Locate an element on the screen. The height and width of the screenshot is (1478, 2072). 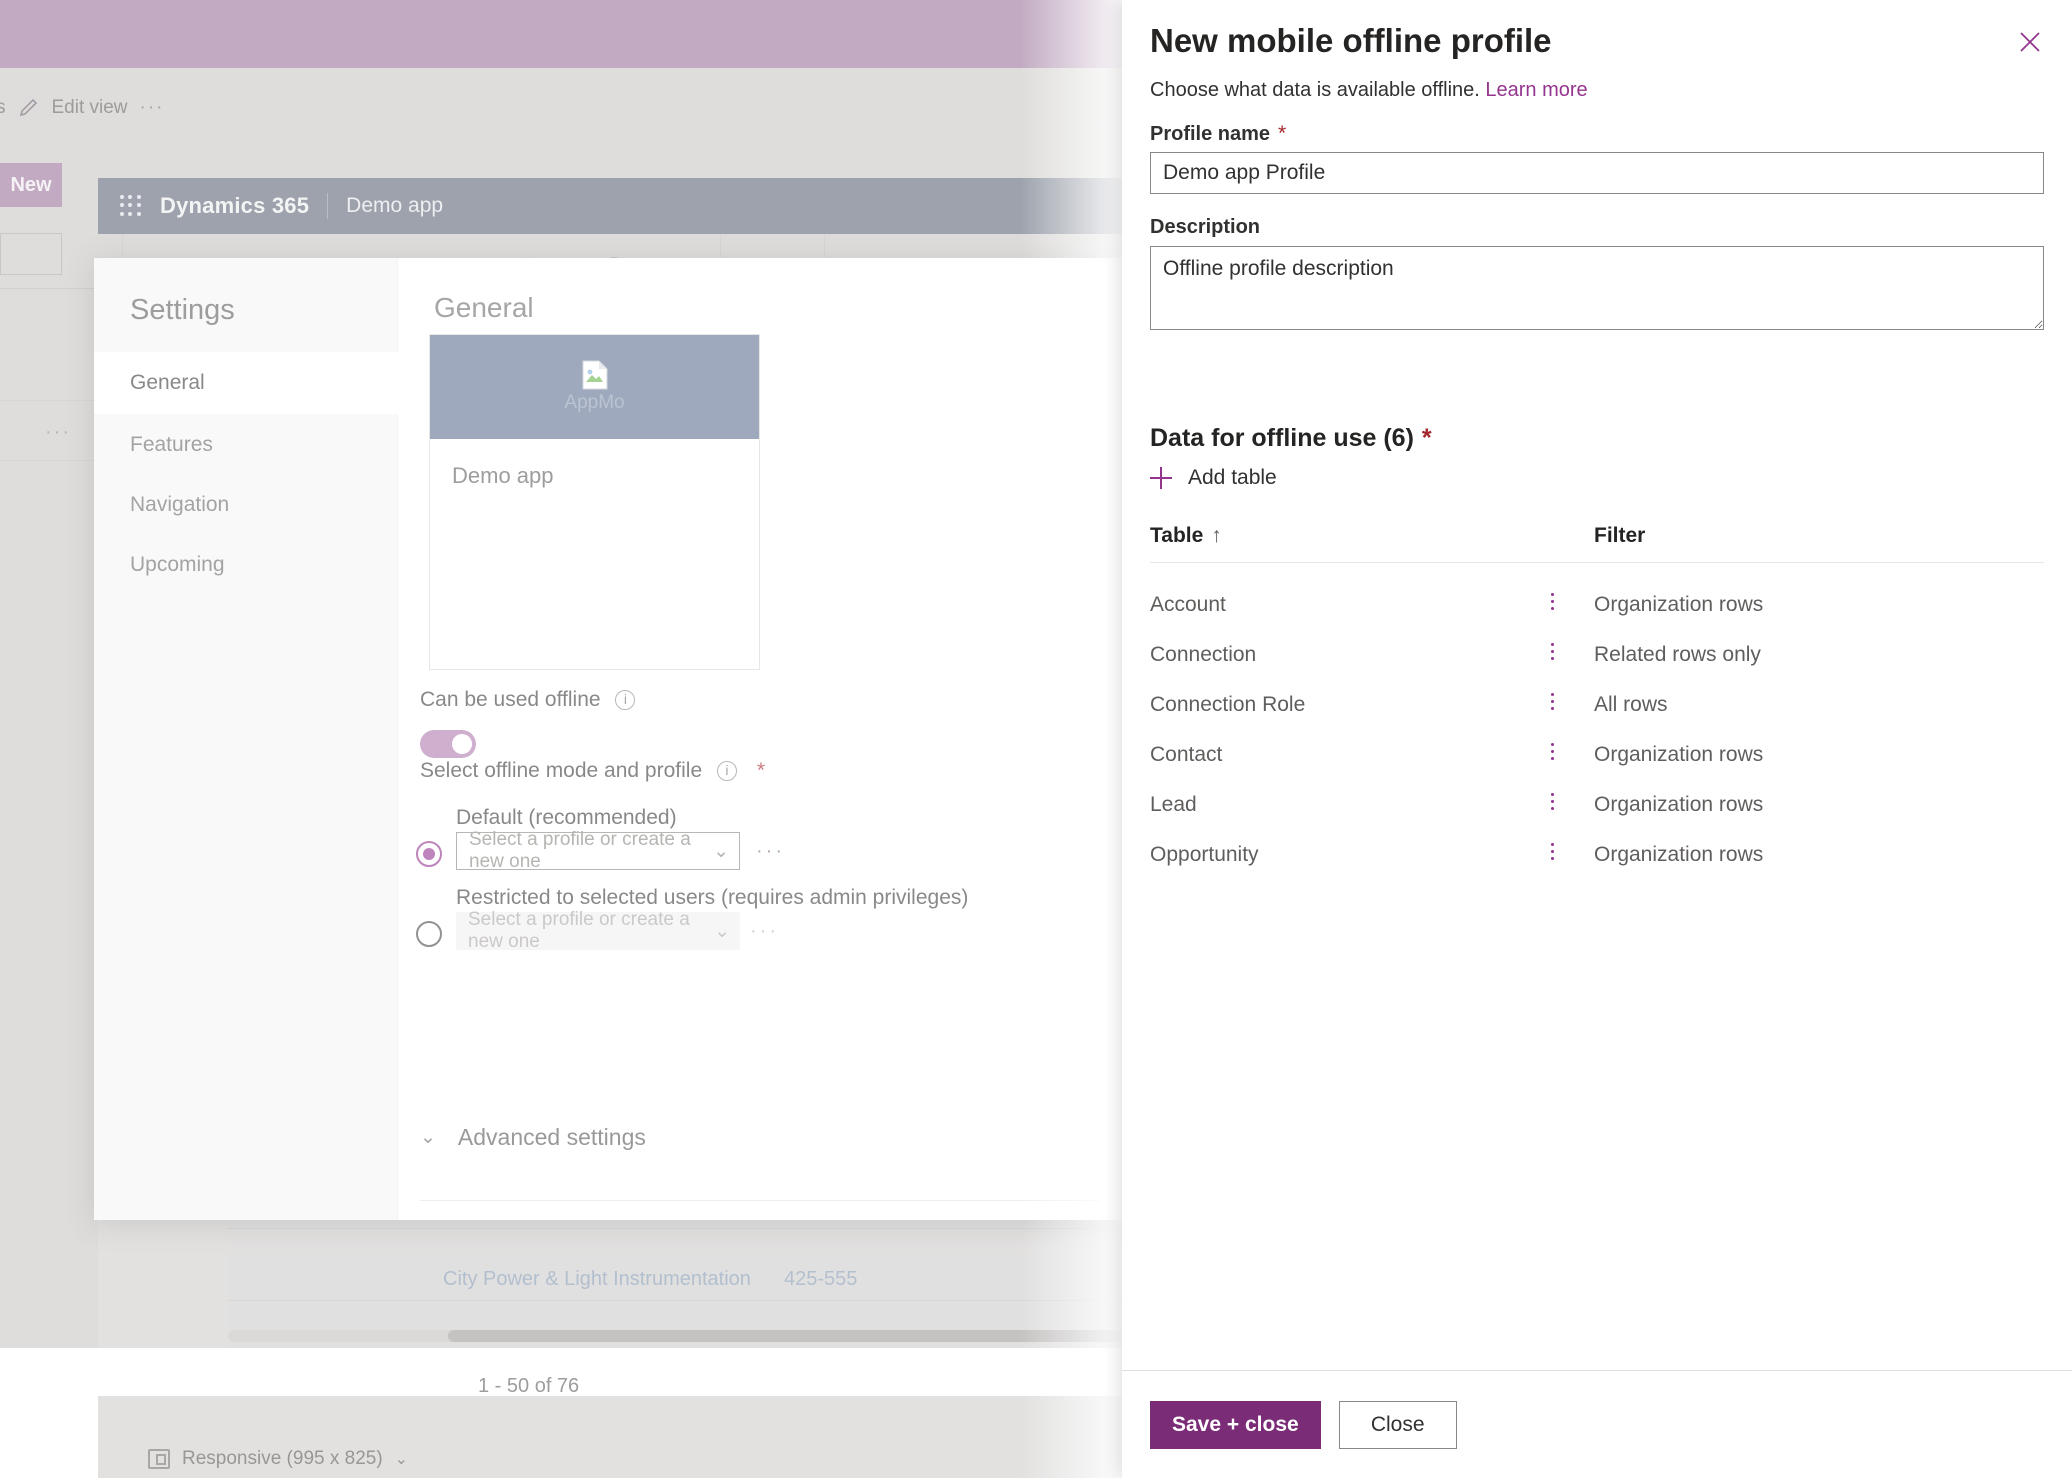
add-table-button: Add table is located at coordinates (1213, 478).